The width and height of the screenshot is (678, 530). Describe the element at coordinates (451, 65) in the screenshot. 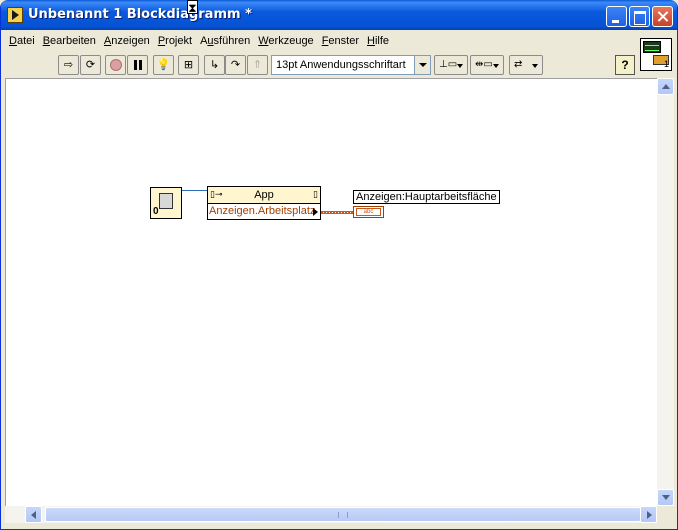

I see `align-objects-button: ⊥▭` at that location.